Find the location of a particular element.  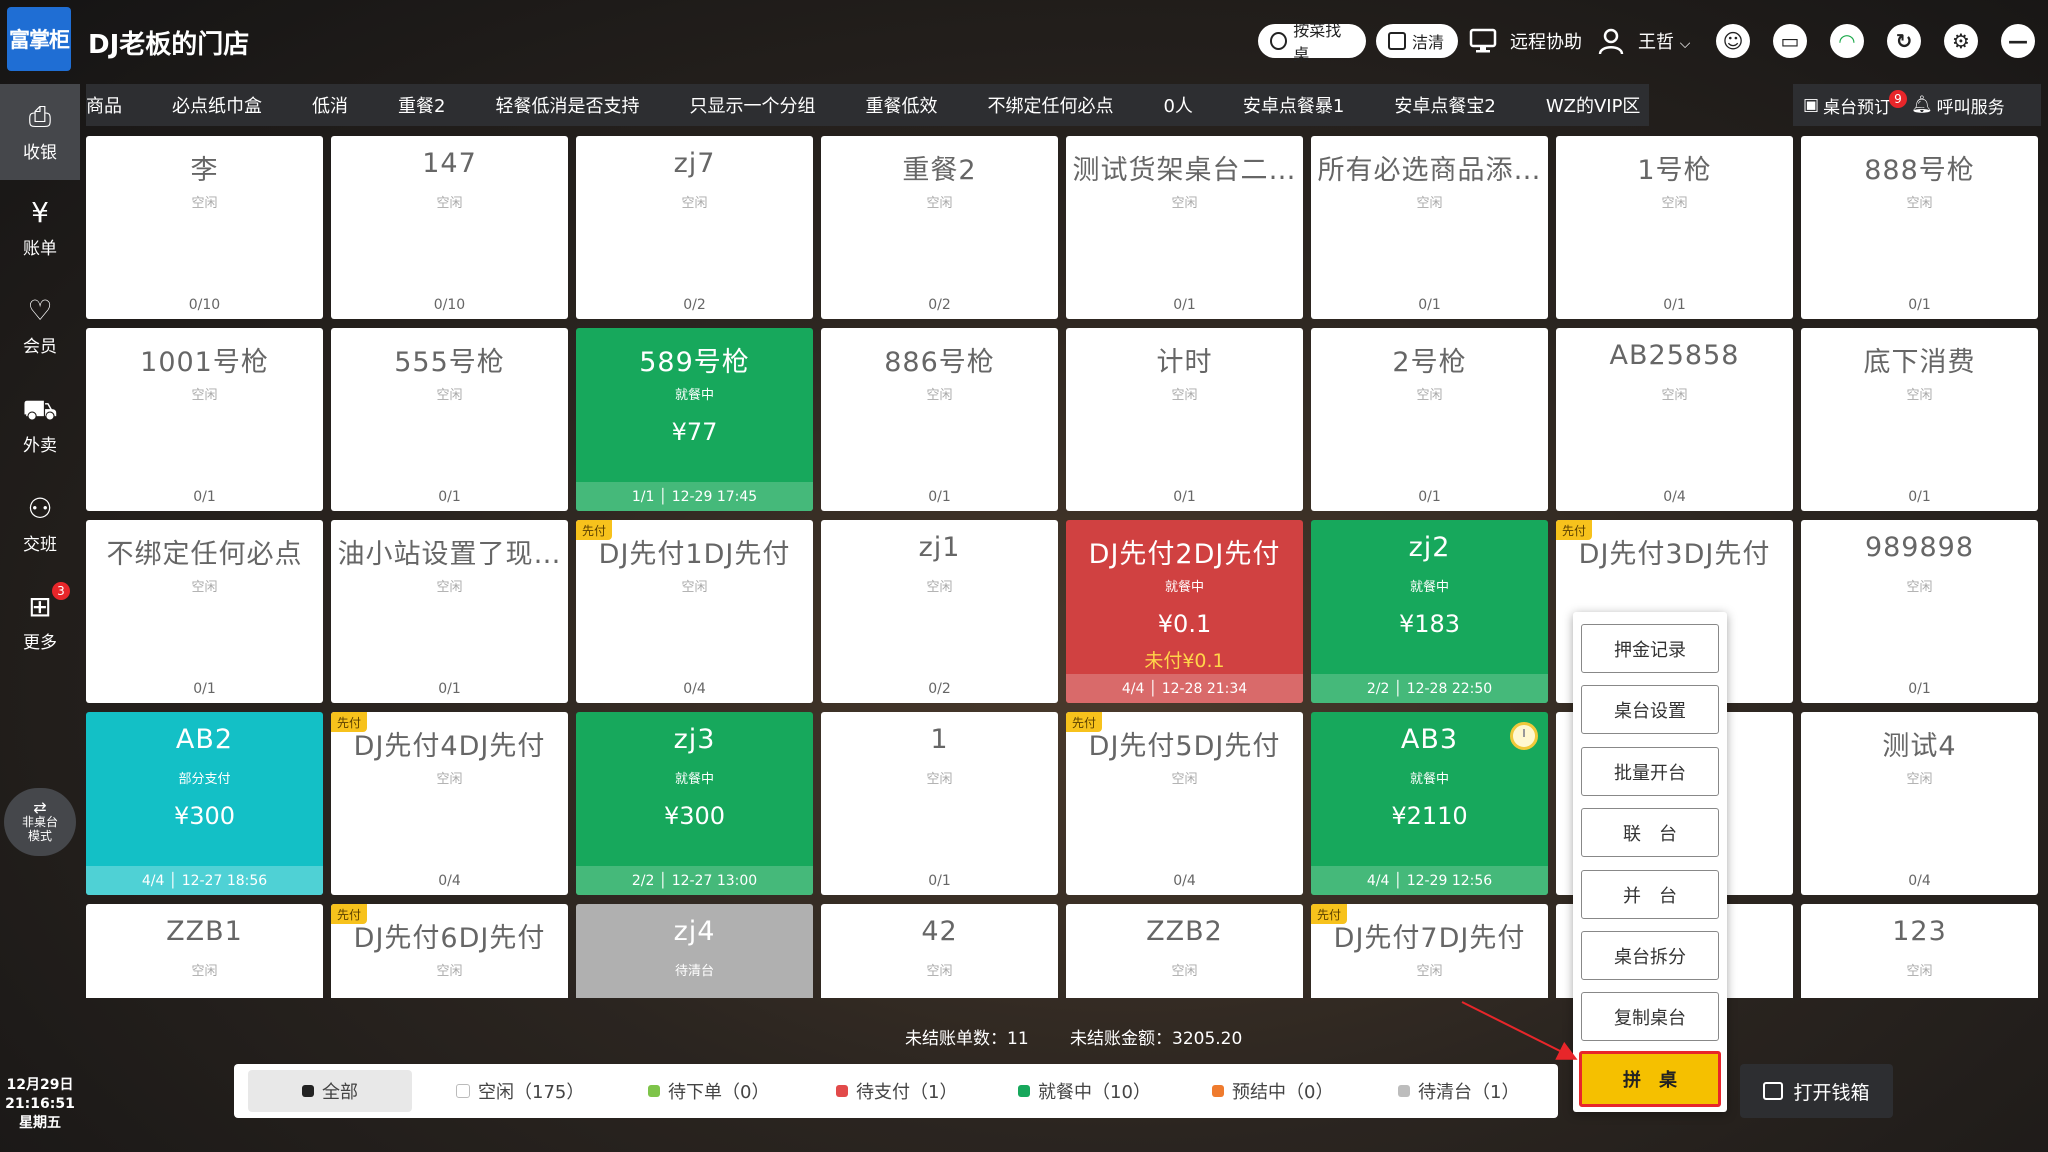

filter-all: 全部 is located at coordinates (330, 1091).